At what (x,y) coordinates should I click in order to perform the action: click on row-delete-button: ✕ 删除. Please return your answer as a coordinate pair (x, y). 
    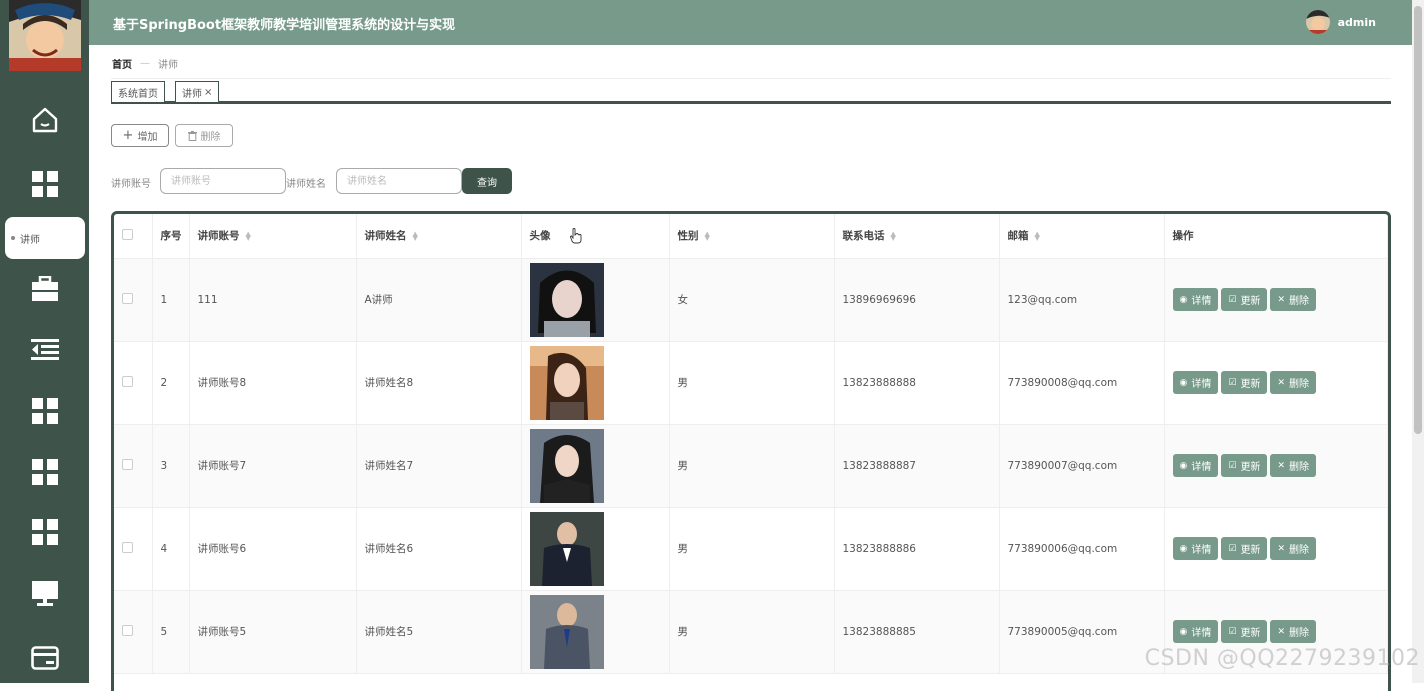
    Looking at the image, I should click on (1293, 465).